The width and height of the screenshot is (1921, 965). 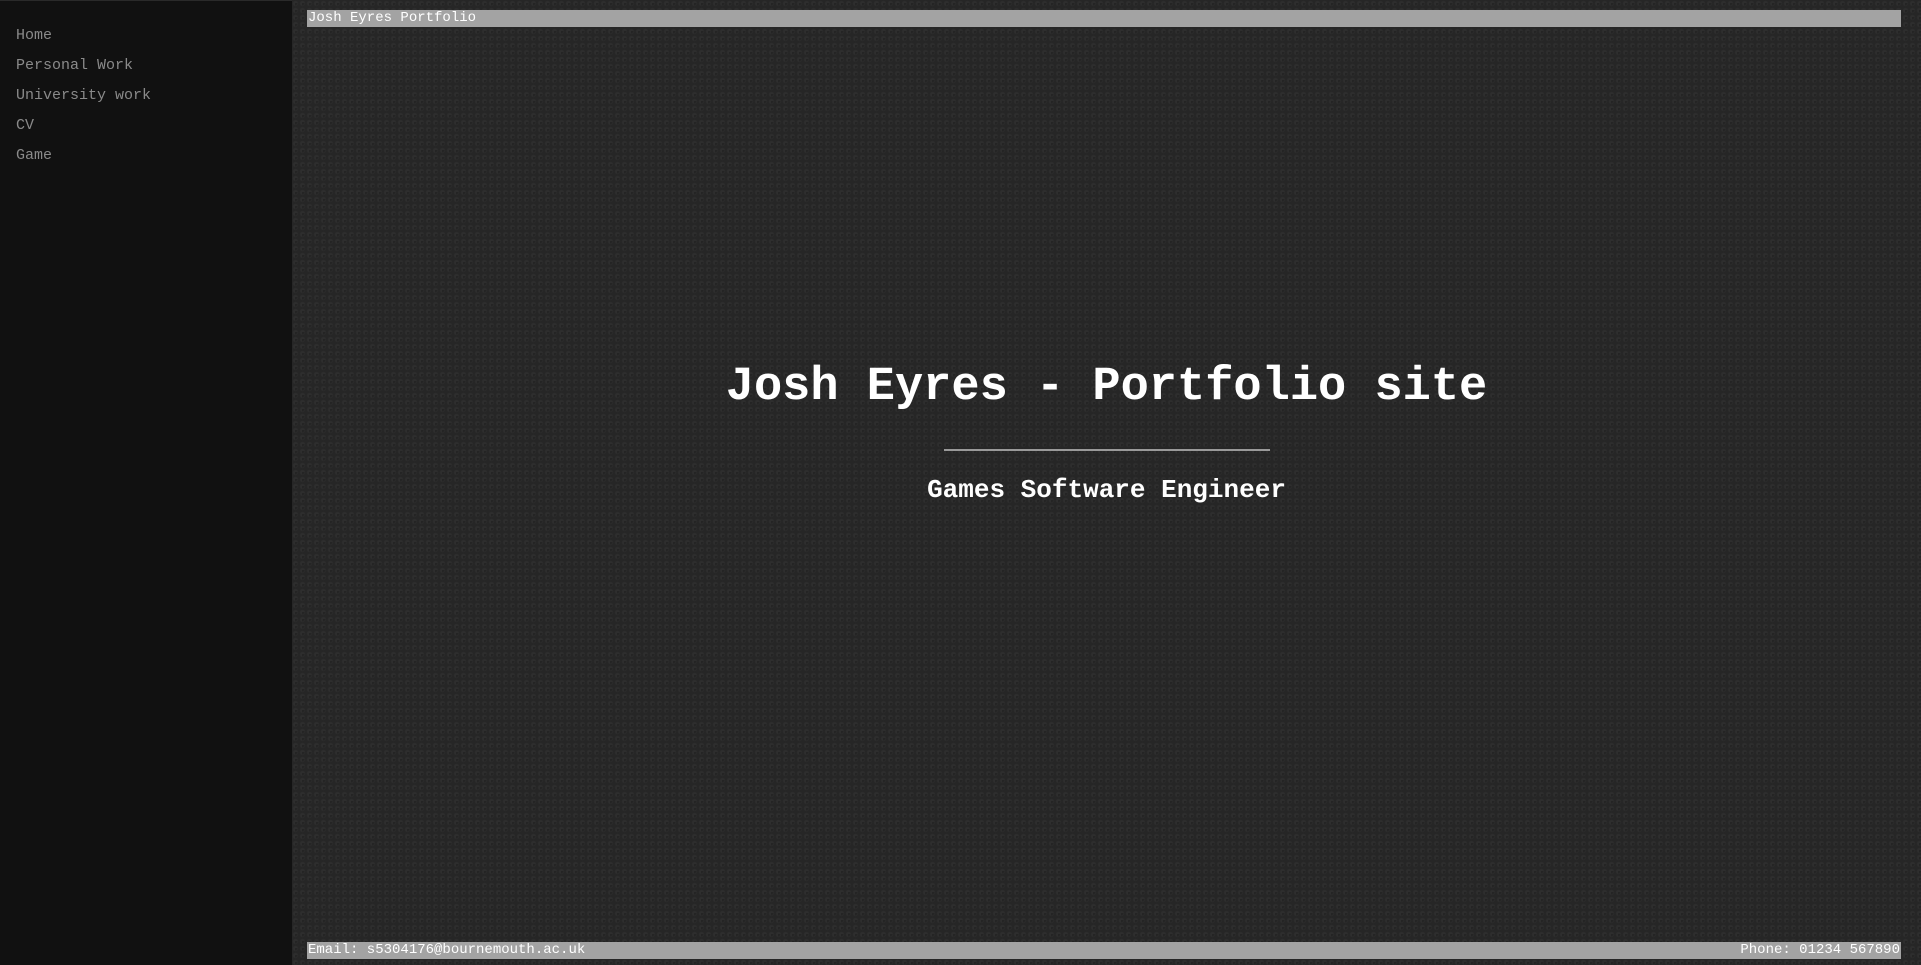 I want to click on nav-item-cv: CV, so click(x=146, y=130).